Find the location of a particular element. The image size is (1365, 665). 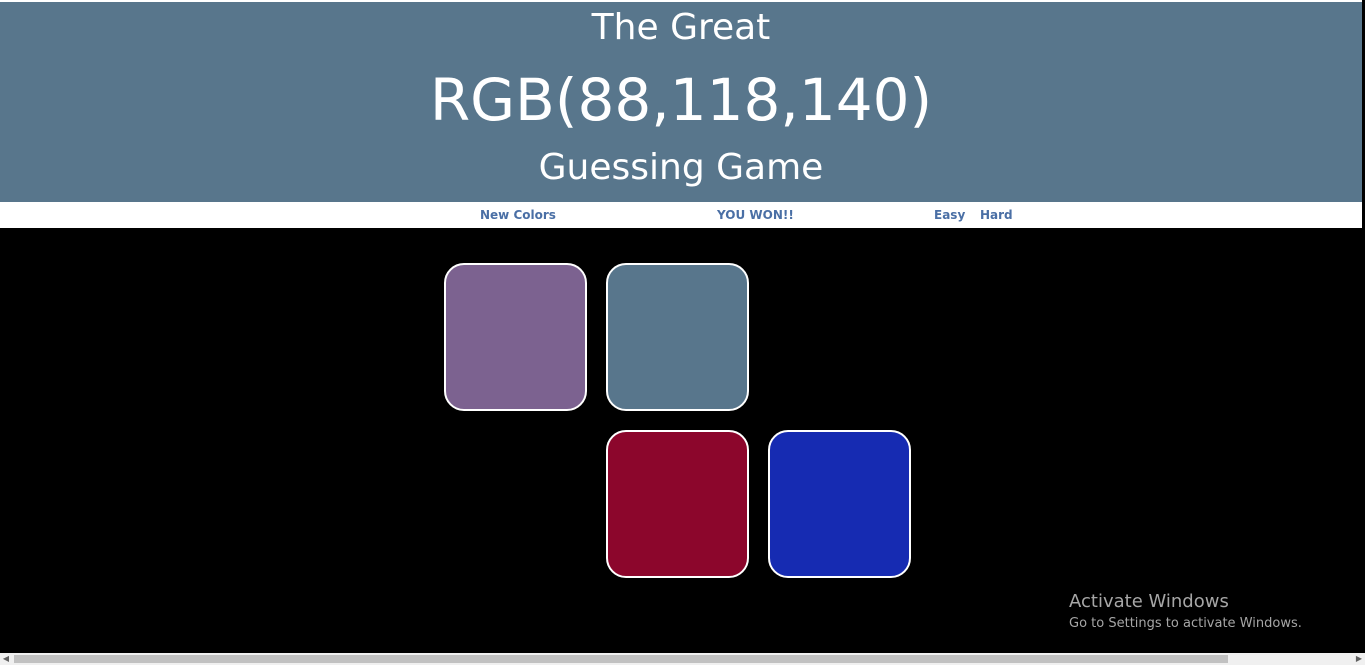

result-message: YOU WON!! is located at coordinates (755, 215).